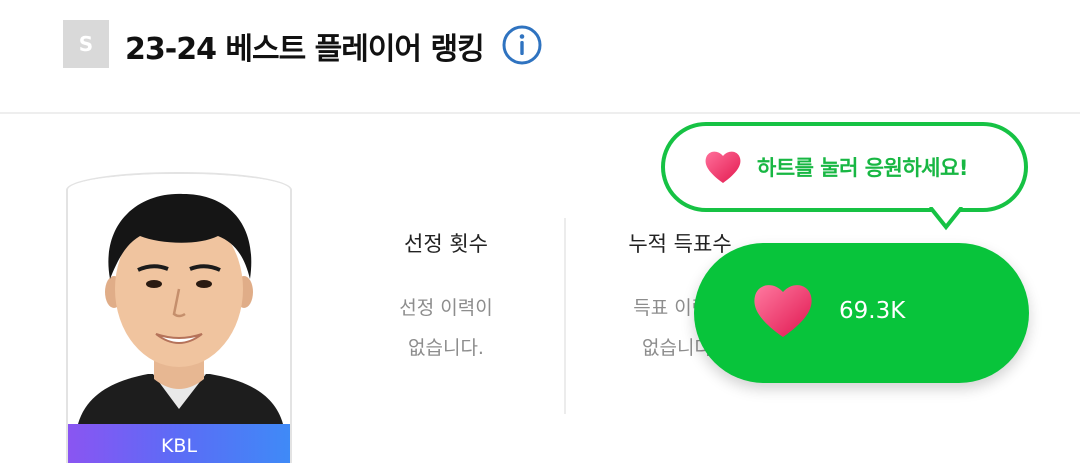 The height and width of the screenshot is (463, 1080). What do you see at coordinates (446, 328) in the screenshot?
I see `stat-value: 선정 이력이 없습니다.` at bounding box center [446, 328].